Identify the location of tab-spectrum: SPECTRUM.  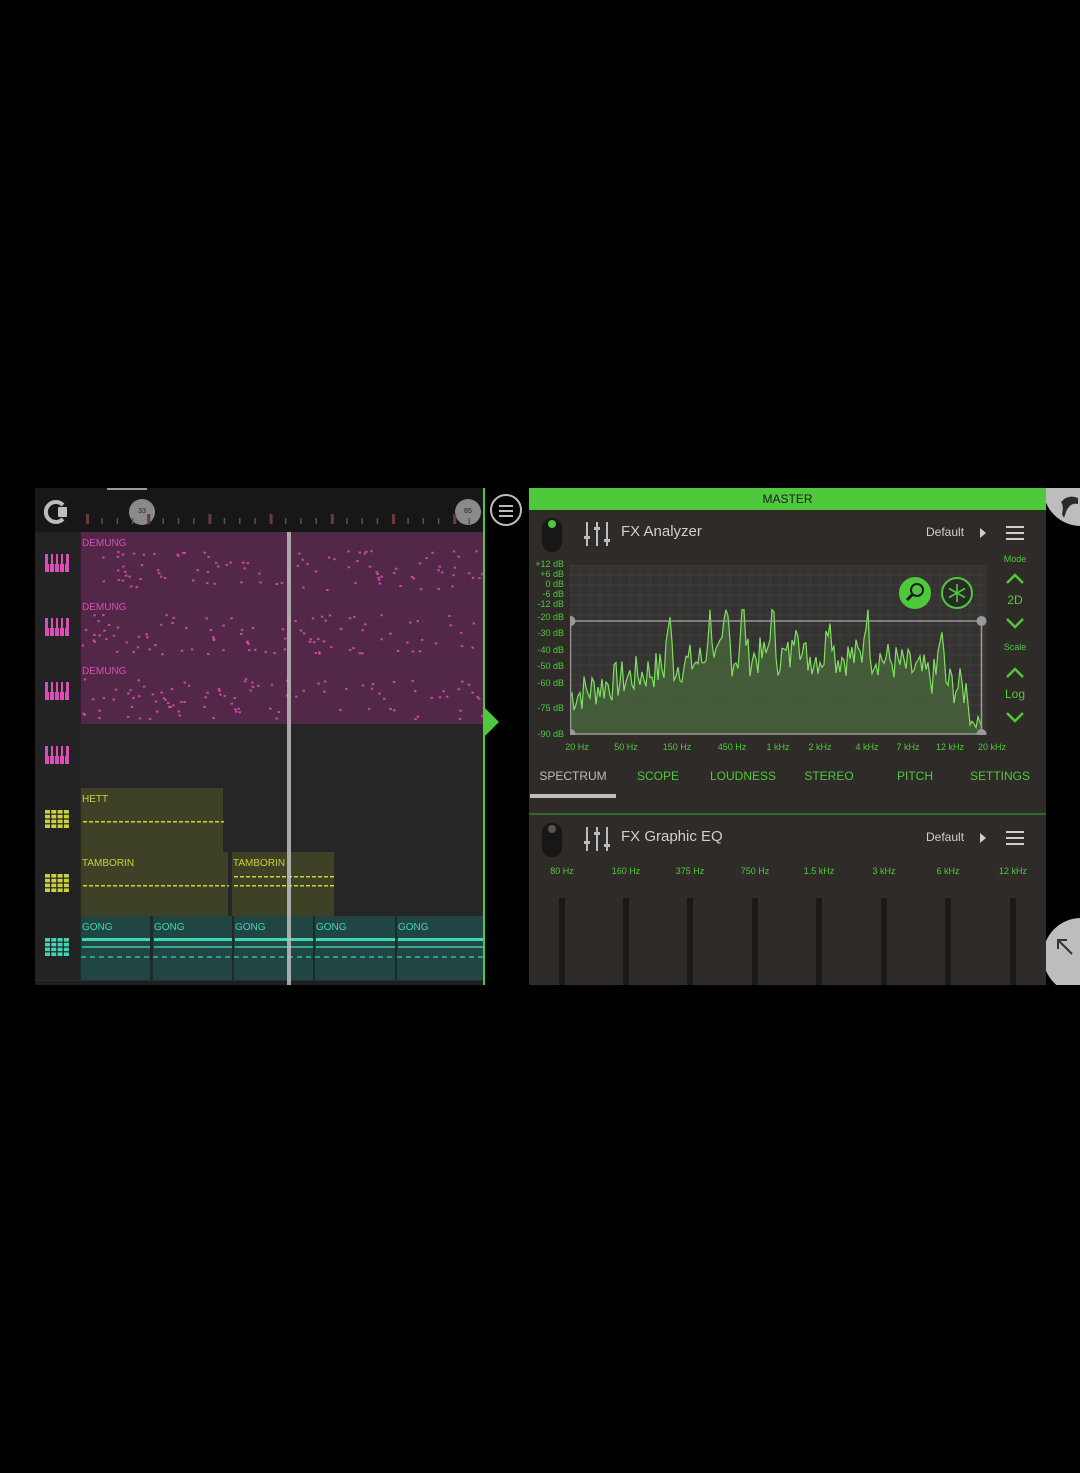
(572, 776).